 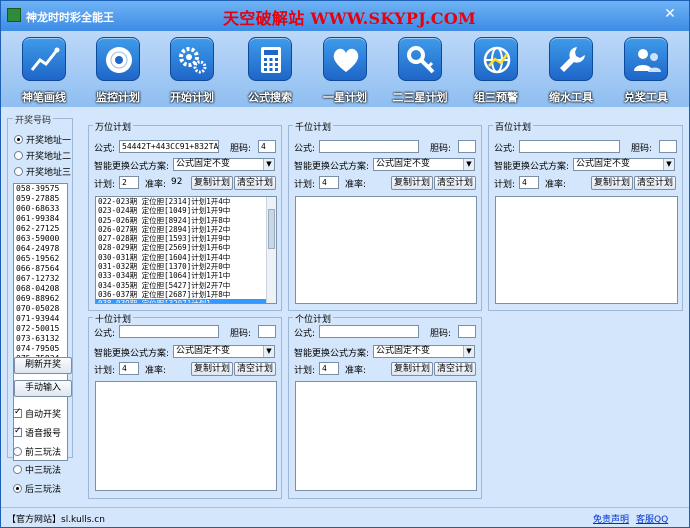 What do you see at coordinates (44, 71) in the screenshot?
I see `toolbar-button-1: 神笔画线` at bounding box center [44, 71].